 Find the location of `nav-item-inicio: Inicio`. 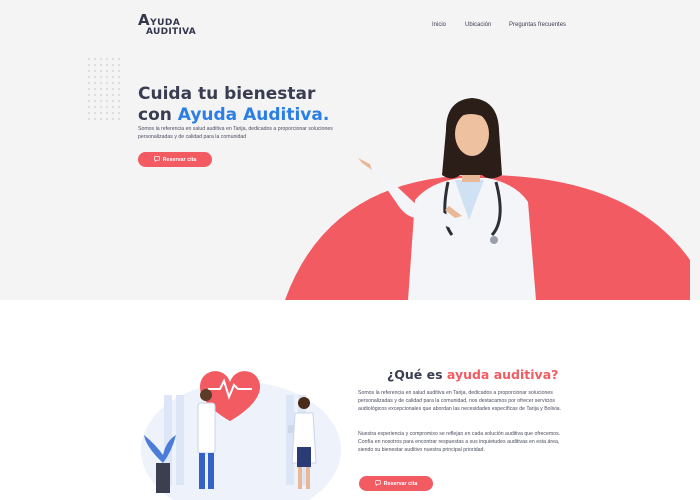

nav-item-inicio: Inicio is located at coordinates (439, 25).